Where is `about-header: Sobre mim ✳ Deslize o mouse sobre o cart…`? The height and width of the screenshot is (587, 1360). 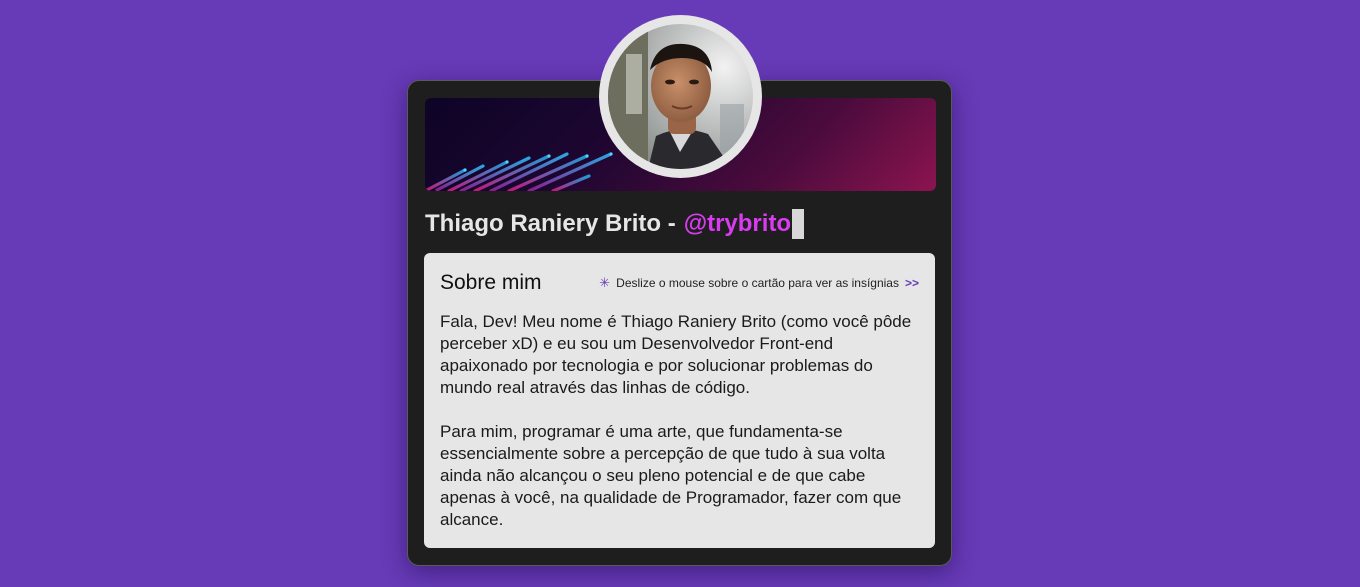
about-header: Sobre mim ✳ Deslize o mouse sobre o cart… is located at coordinates (679, 283).